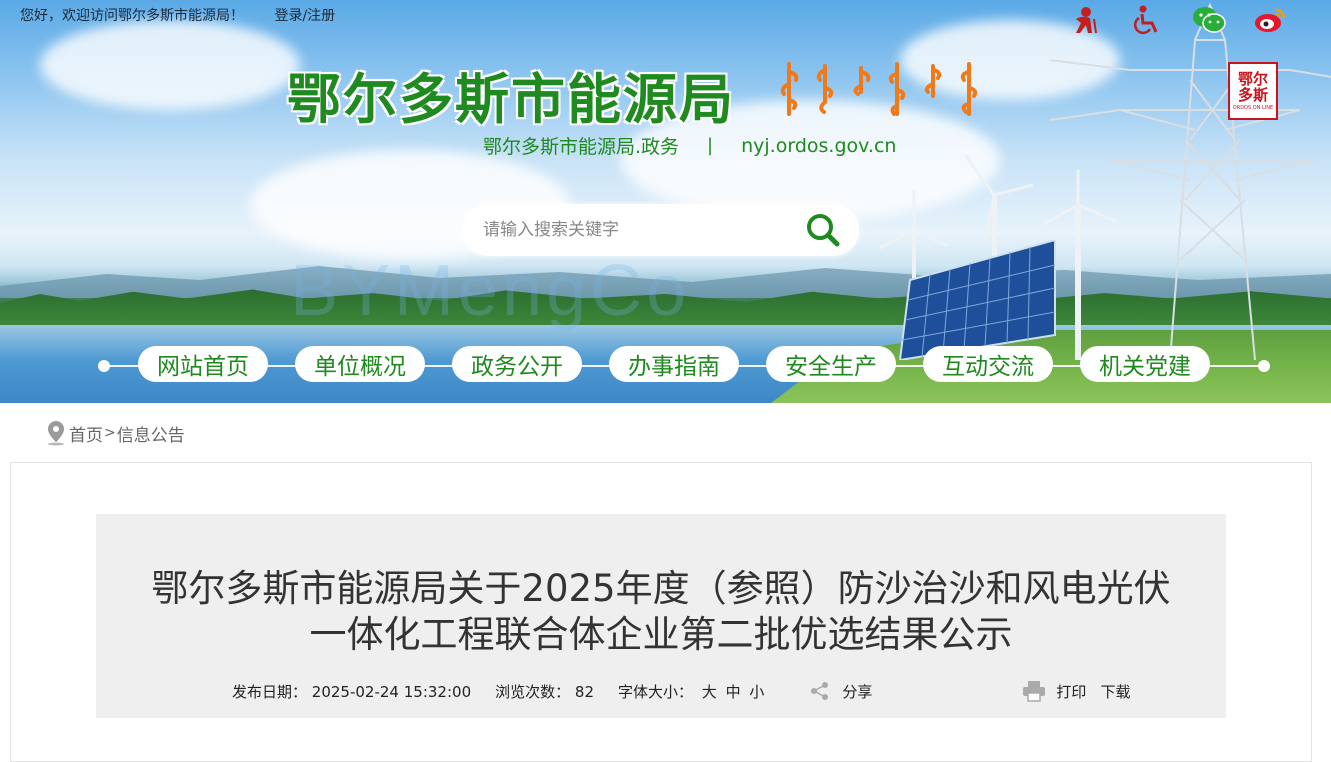  Describe the element at coordinates (1253, 108) in the screenshot. I see `logo-subtext: ORDOS ON LINE` at that location.